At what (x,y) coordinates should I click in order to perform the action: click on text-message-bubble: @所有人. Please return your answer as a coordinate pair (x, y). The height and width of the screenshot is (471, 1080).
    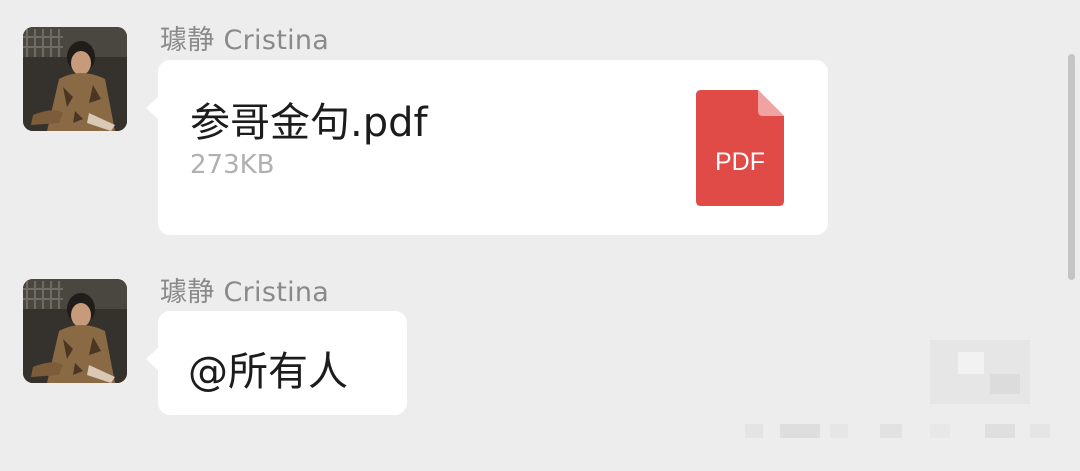
    Looking at the image, I should click on (276, 363).